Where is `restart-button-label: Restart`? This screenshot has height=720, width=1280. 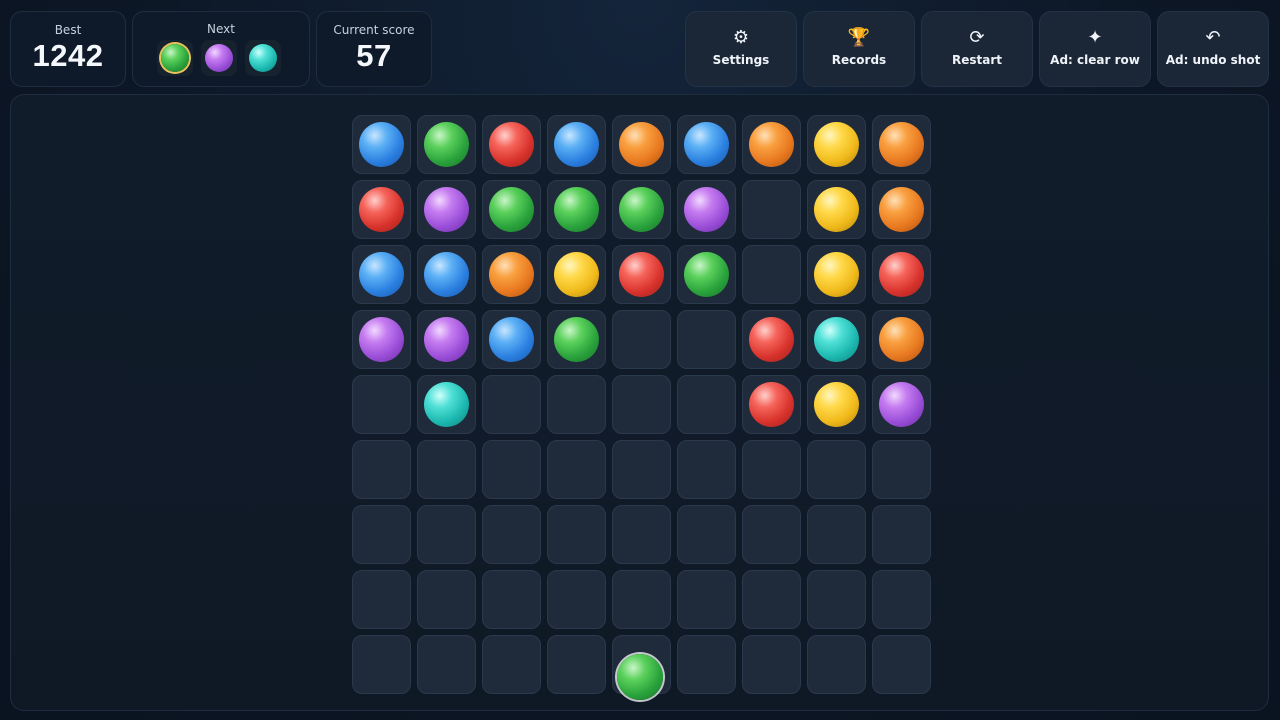
restart-button-label: Restart is located at coordinates (976, 60).